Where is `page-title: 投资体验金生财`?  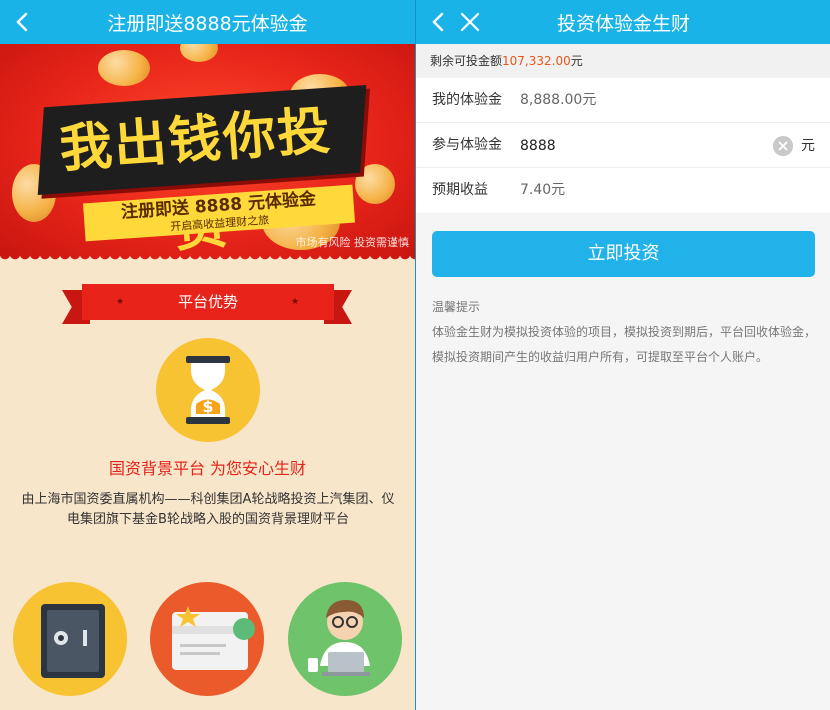 page-title: 投资体验金生财 is located at coordinates (623, 23).